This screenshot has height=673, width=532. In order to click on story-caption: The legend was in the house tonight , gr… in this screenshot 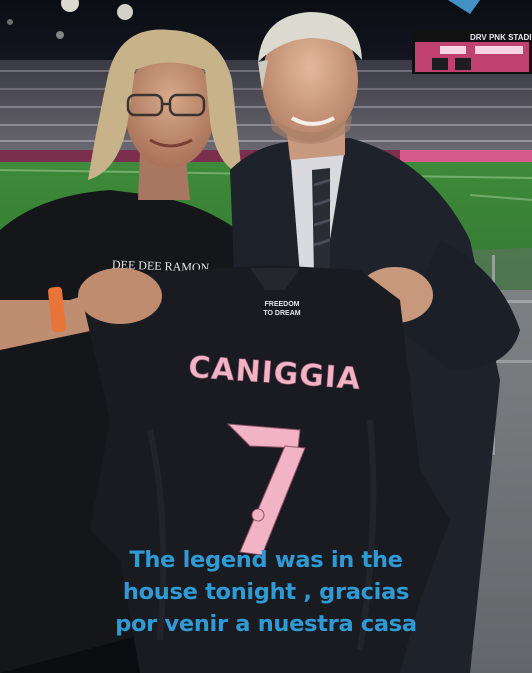, I will do `click(266, 592)`.